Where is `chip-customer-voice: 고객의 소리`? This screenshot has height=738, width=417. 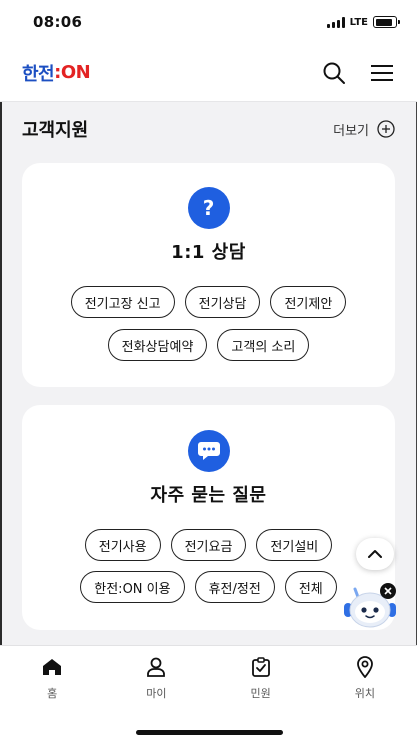
chip-customer-voice: 고객의 소리 is located at coordinates (263, 345).